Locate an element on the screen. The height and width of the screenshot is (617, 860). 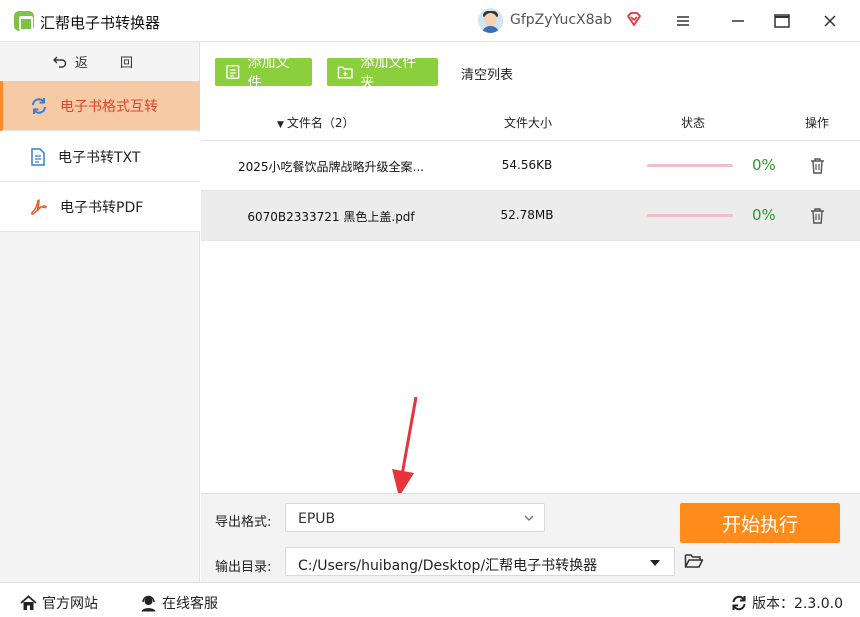
table-header: ▼ 文件名（2） 文件大小 状态 操作 is located at coordinates (530, 120).